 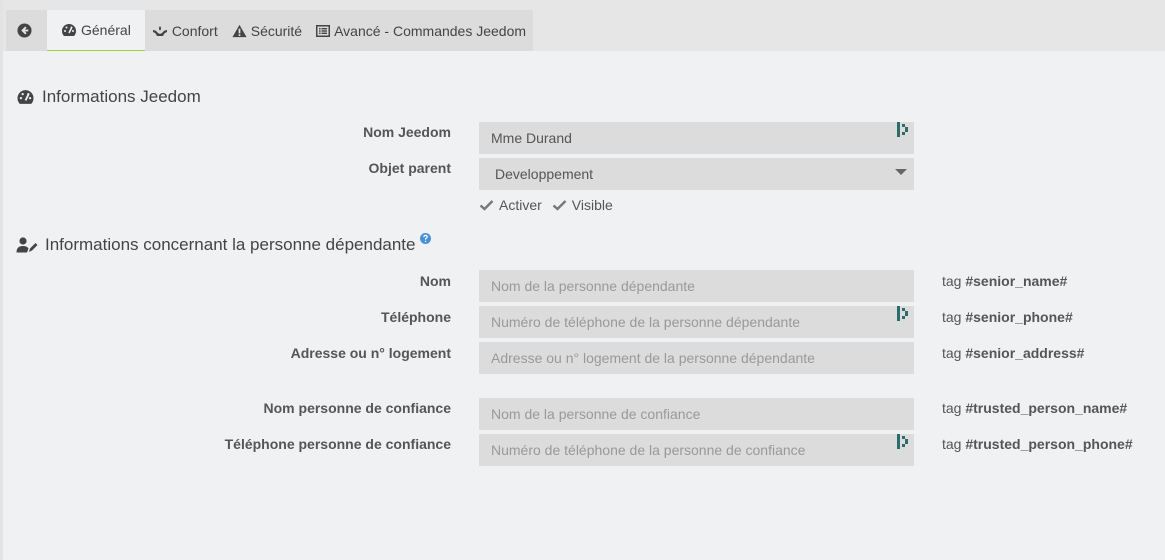 I want to click on senior-address-tag: tag #senior_address#, so click(x=1013, y=353).